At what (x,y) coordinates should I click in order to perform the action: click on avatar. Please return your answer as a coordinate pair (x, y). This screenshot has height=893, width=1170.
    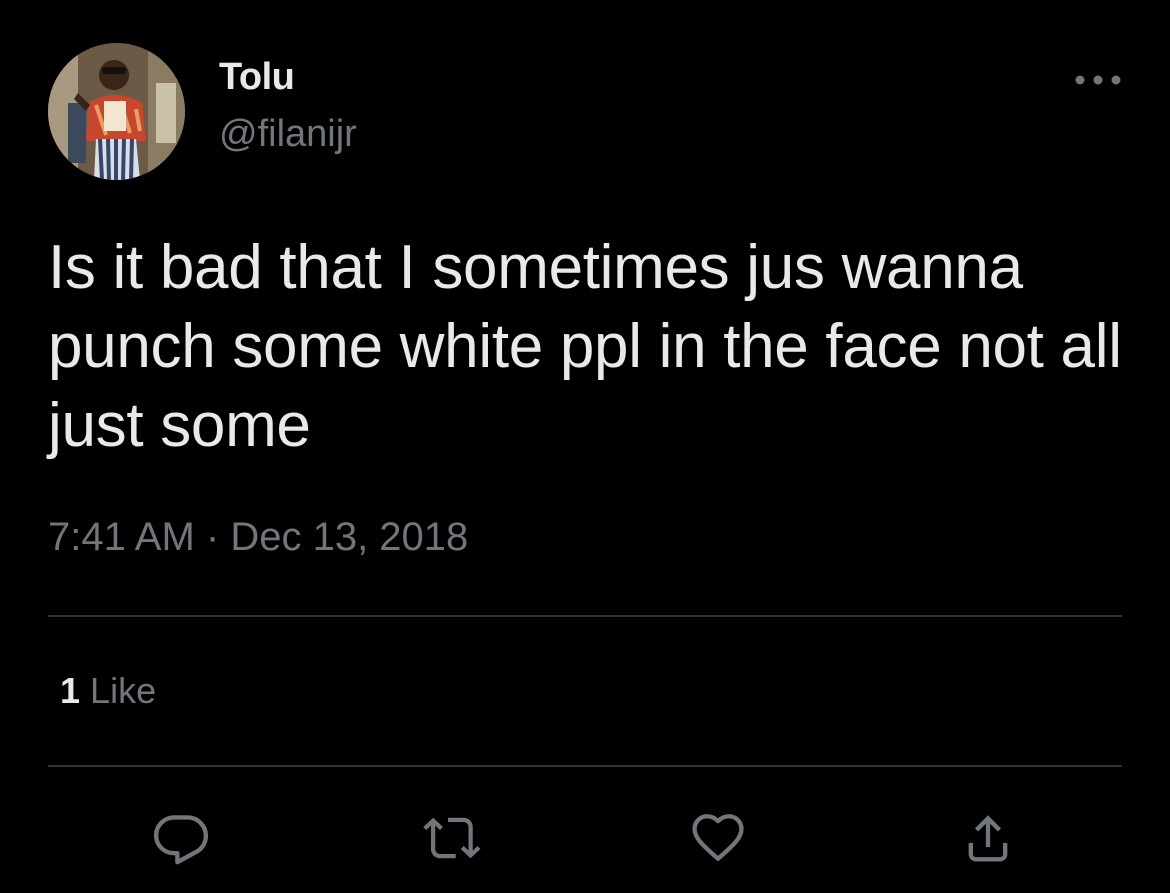
    Looking at the image, I should click on (116, 111).